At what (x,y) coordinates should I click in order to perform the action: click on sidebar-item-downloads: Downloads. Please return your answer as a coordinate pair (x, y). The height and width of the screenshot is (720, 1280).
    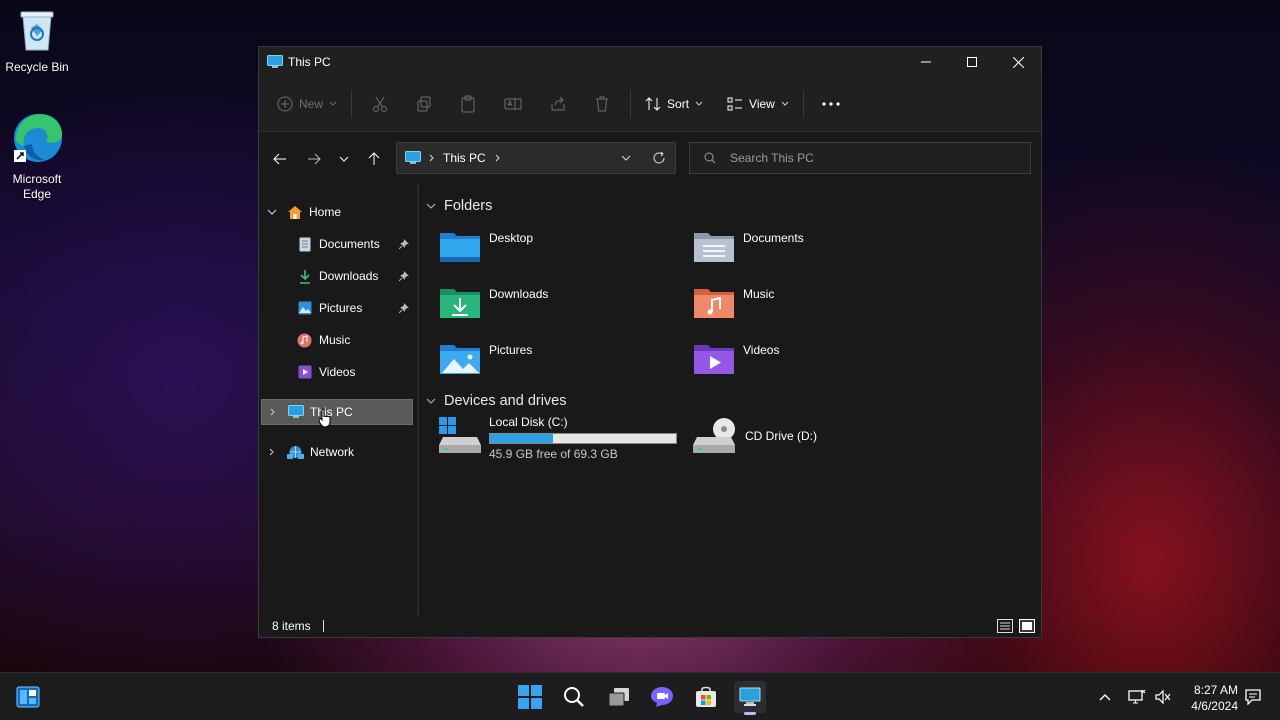
    Looking at the image, I should click on (337, 276).